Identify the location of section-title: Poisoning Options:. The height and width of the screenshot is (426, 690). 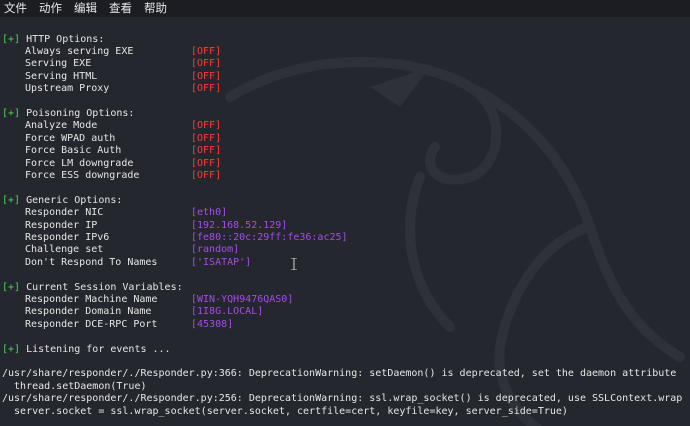
(77, 113).